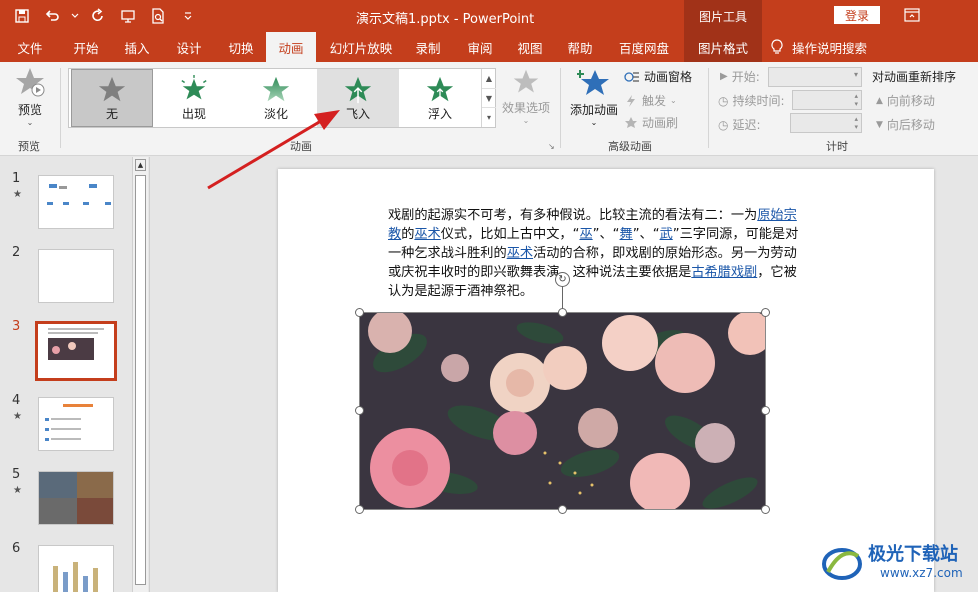 The image size is (978, 592). I want to click on star-floatin-icon, so click(440, 88).